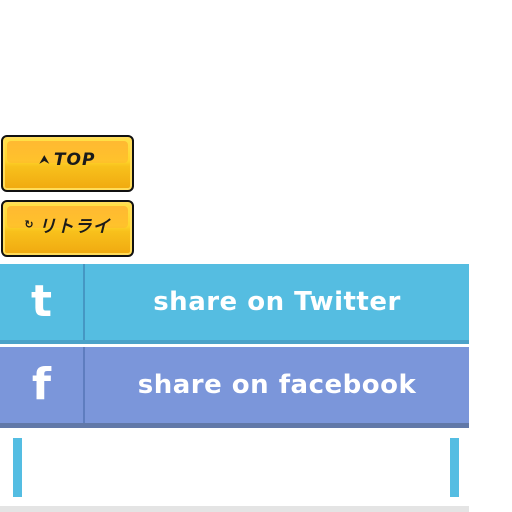 The height and width of the screenshot is (512, 512). Describe the element at coordinates (74, 227) in the screenshot. I see `retry-button-label: リトライ` at that location.